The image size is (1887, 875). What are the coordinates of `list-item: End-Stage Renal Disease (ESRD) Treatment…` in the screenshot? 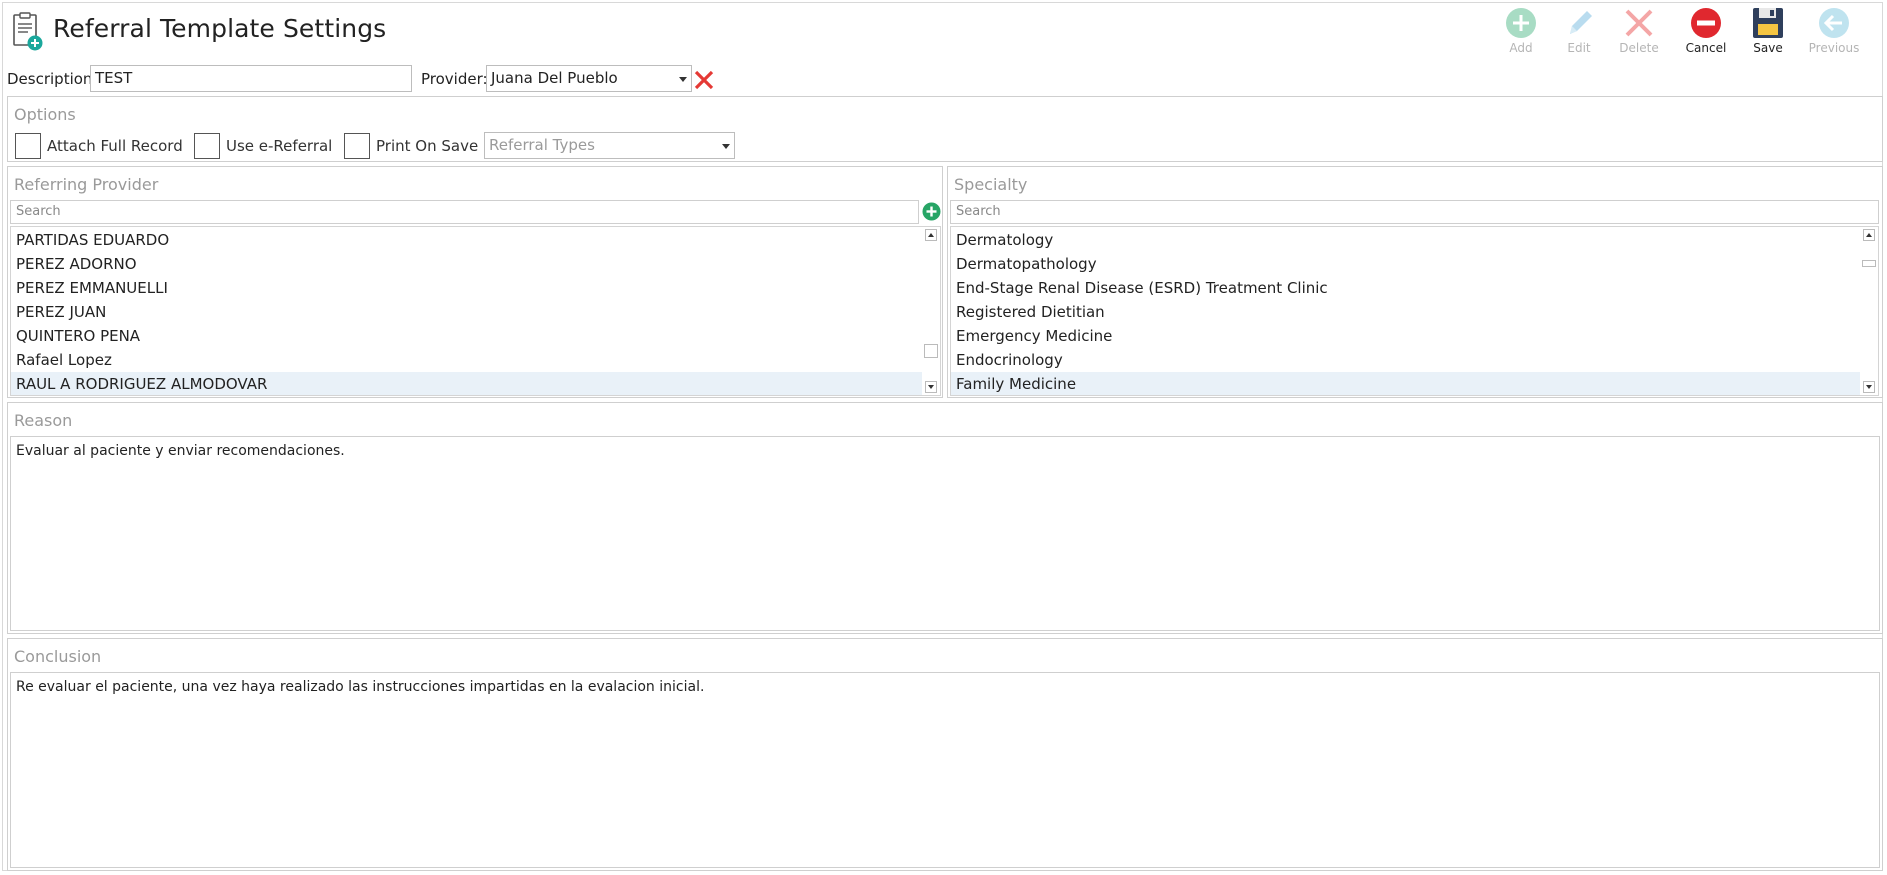 It's located at (1405, 288).